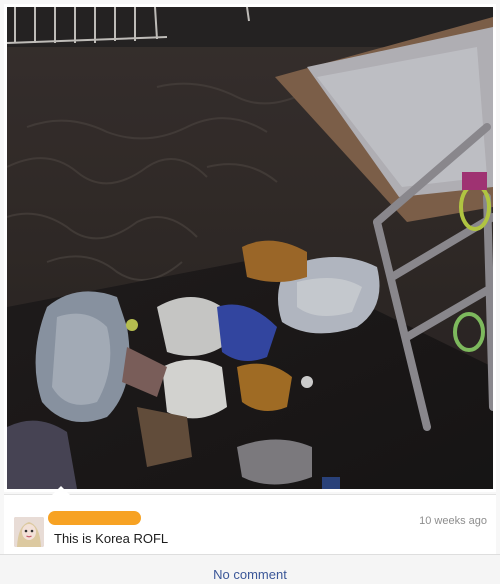 The image size is (500, 584). I want to click on comment-bar: No comment, so click(250, 569).